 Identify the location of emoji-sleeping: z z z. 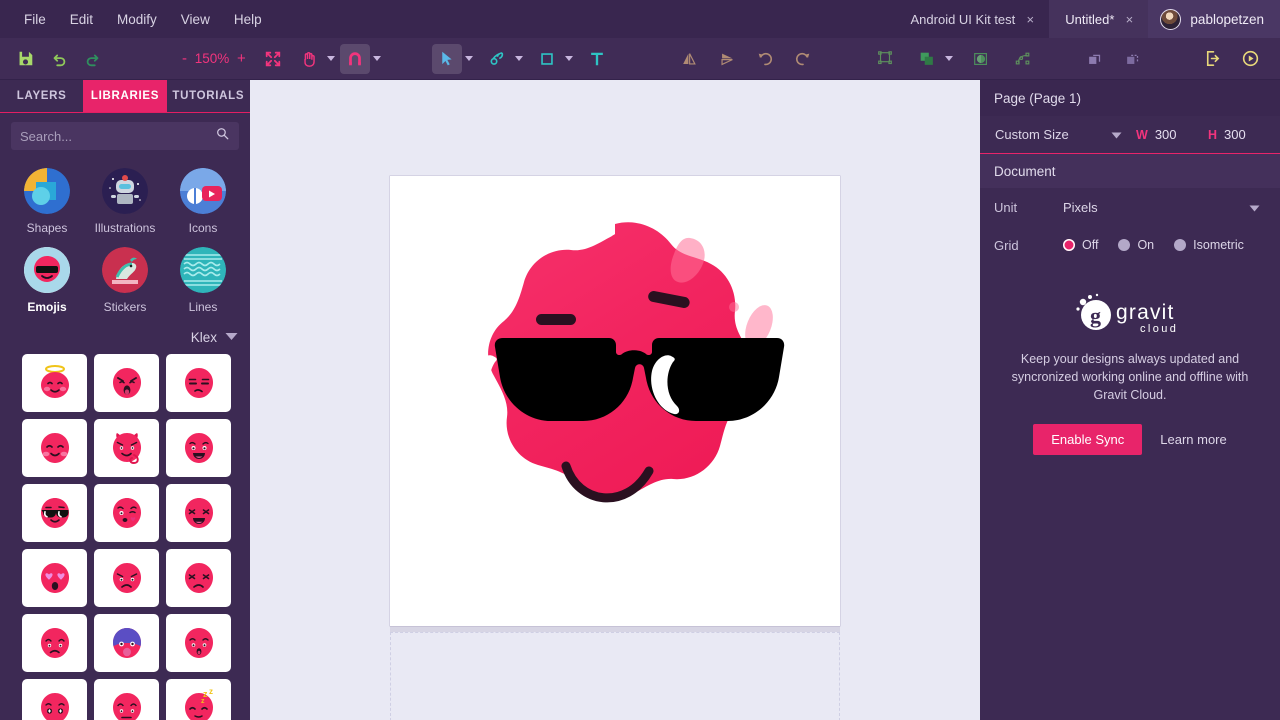
(198, 699).